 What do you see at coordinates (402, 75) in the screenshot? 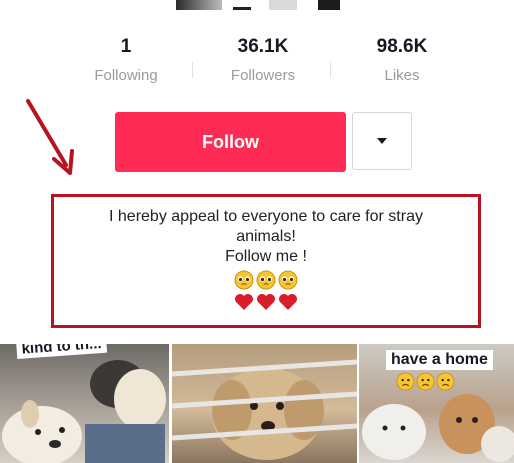
I see `likes-label: Likes` at bounding box center [402, 75].